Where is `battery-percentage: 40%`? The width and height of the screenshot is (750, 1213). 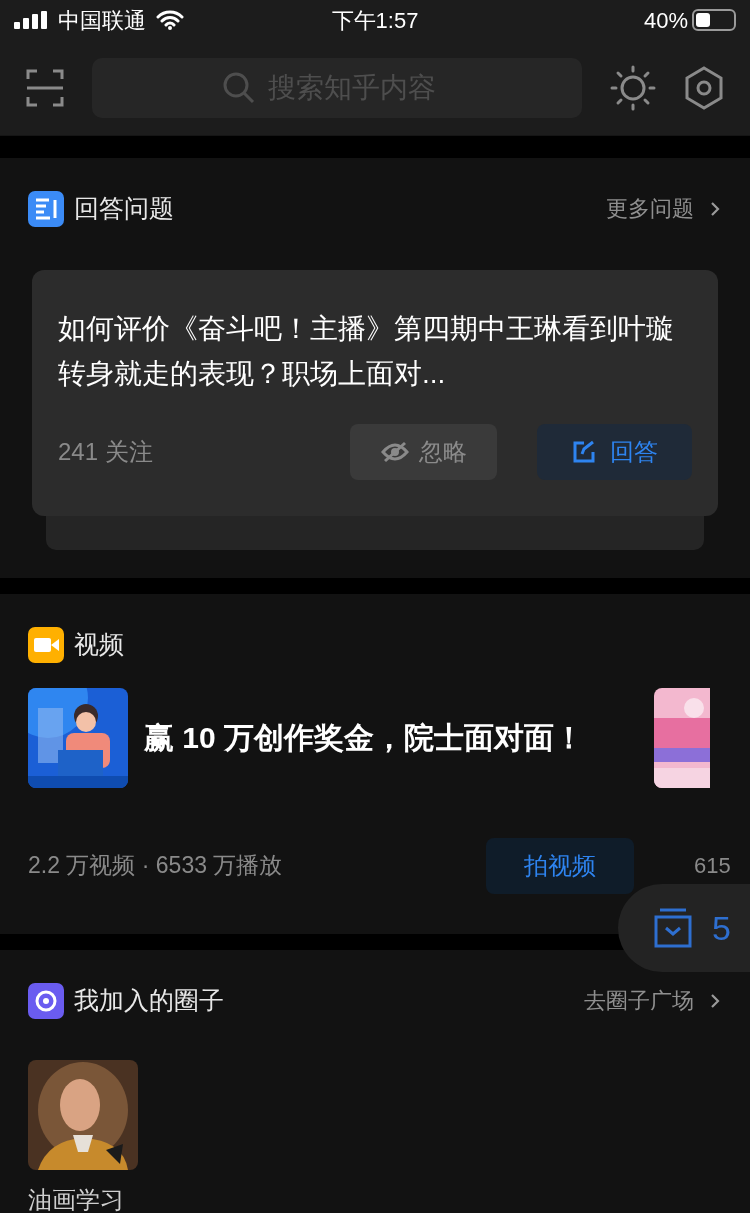 battery-percentage: 40% is located at coordinates (665, 20).